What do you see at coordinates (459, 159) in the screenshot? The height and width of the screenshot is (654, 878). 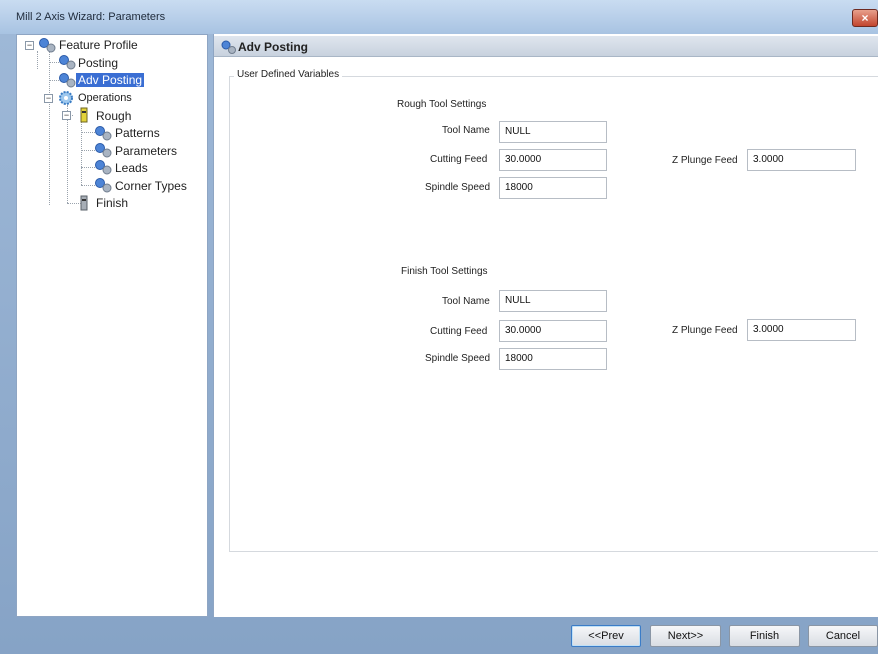 I see `rough-cutting-feed-label: Cutting Feed` at bounding box center [459, 159].